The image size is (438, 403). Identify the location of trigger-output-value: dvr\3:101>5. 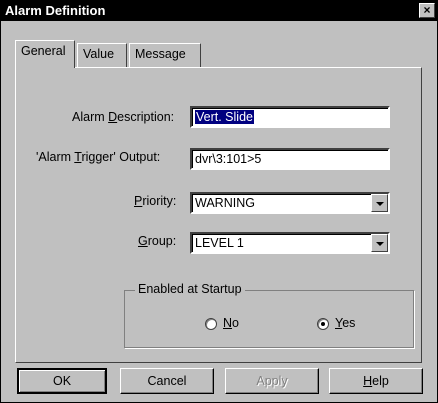
(228, 159).